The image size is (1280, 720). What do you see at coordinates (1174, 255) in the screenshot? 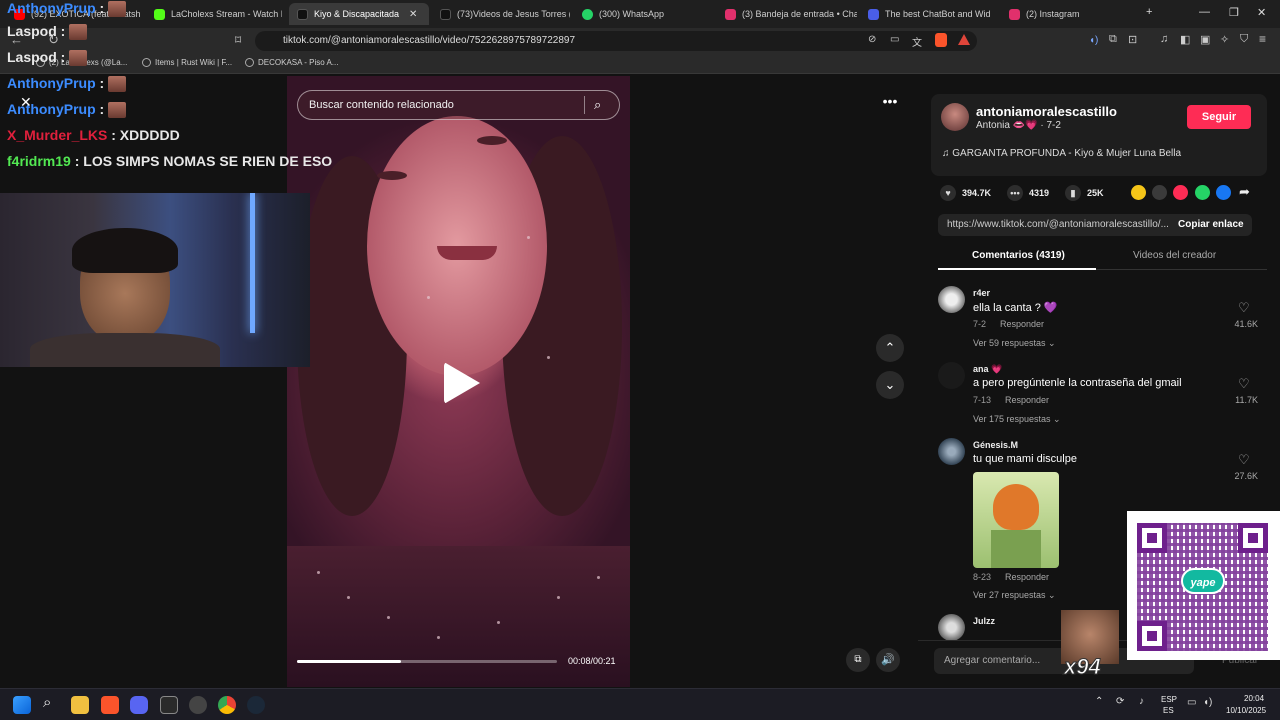
I see `tab-creator-videos: Videos del creador` at bounding box center [1174, 255].